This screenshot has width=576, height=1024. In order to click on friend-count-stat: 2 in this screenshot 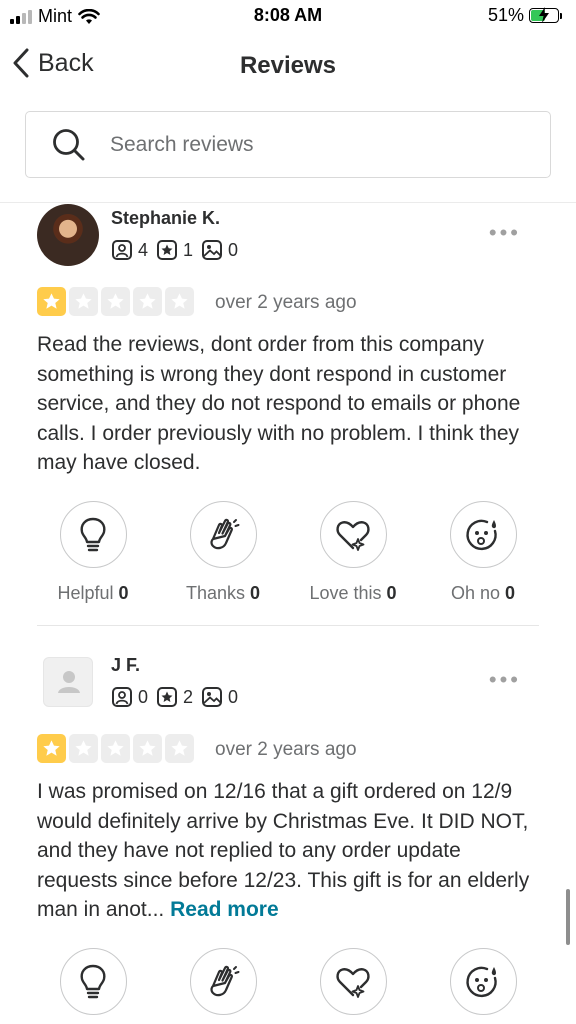, I will do `click(174, 697)`.